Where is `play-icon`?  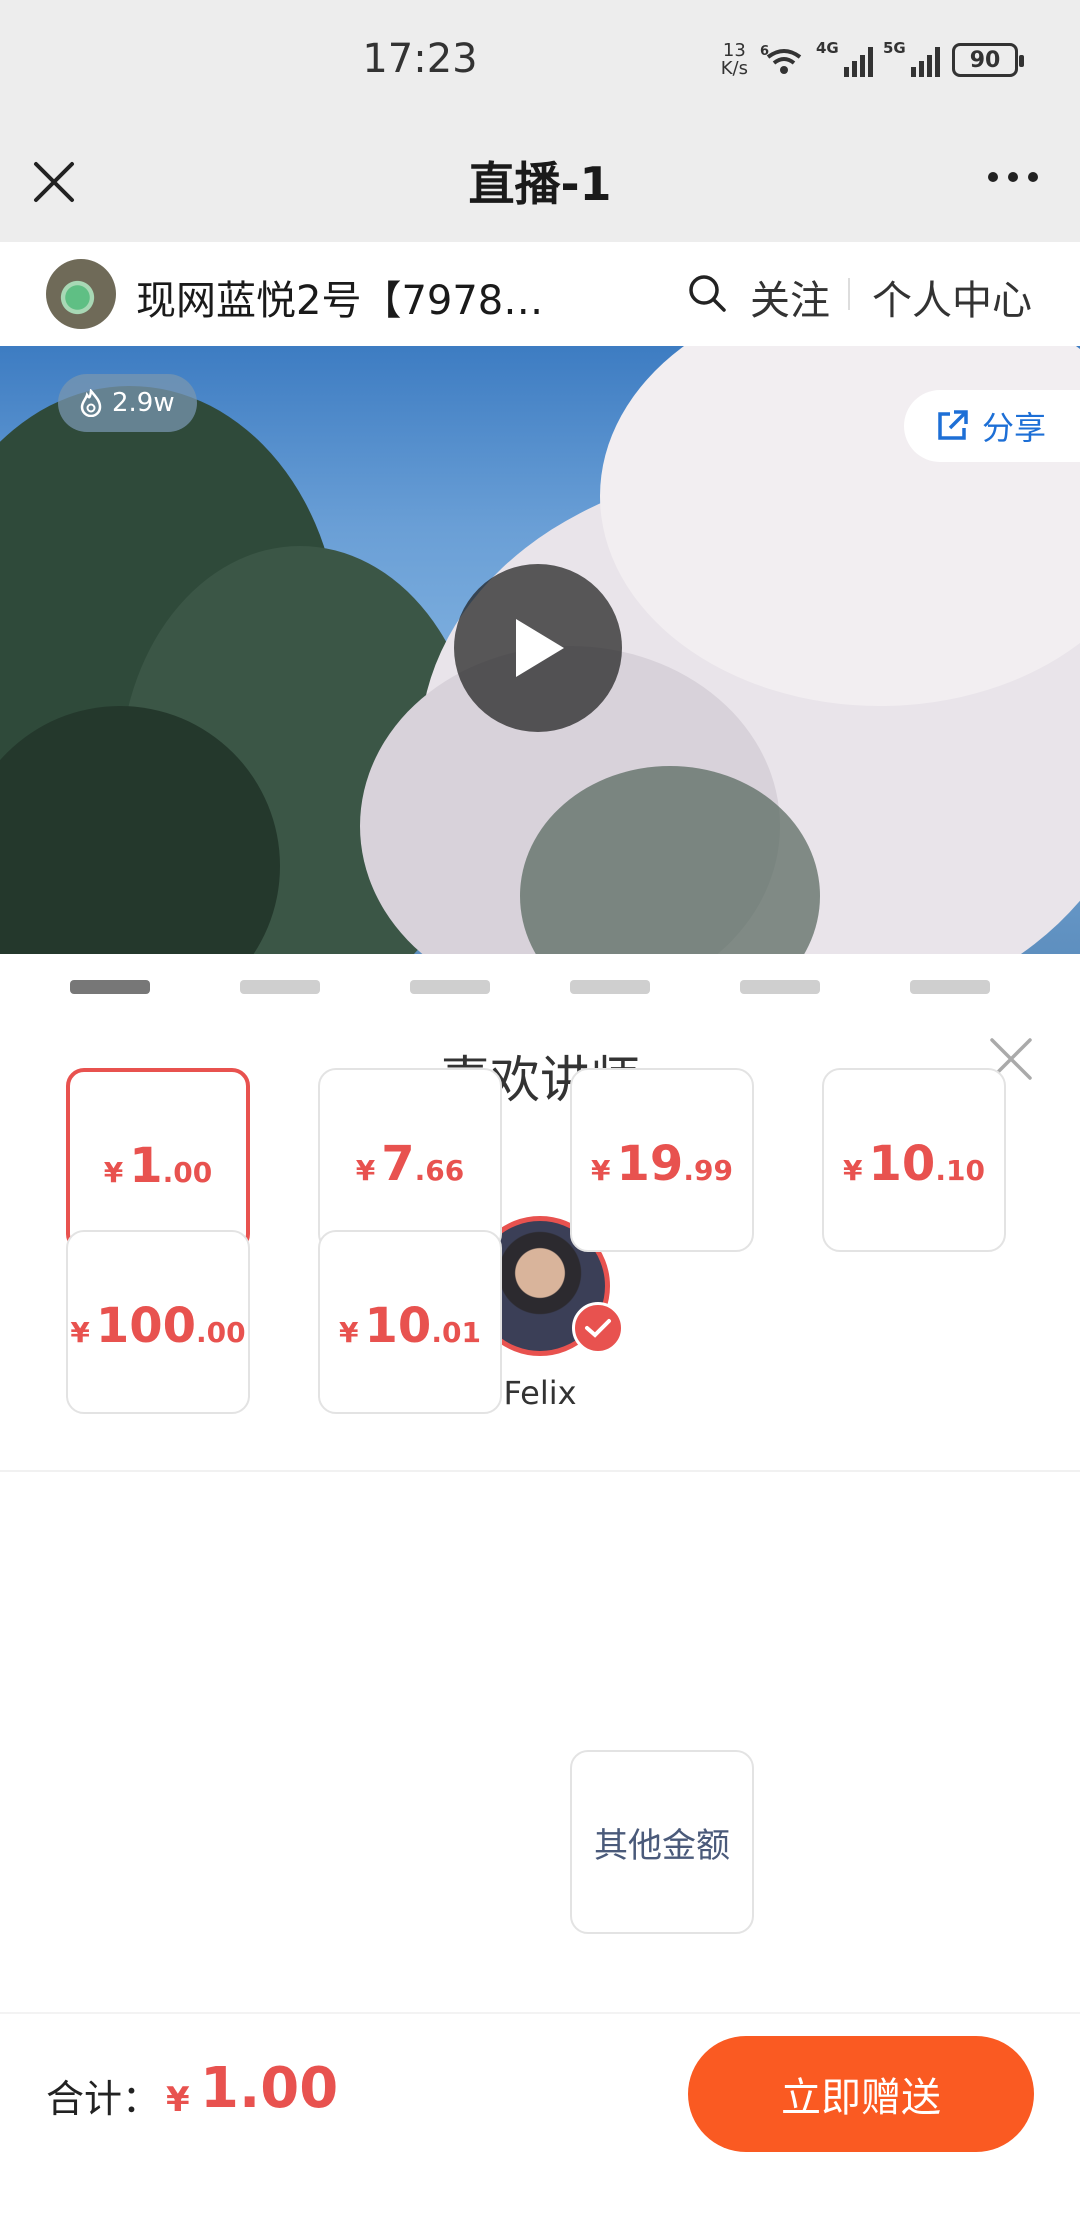
play-icon is located at coordinates (540, 648).